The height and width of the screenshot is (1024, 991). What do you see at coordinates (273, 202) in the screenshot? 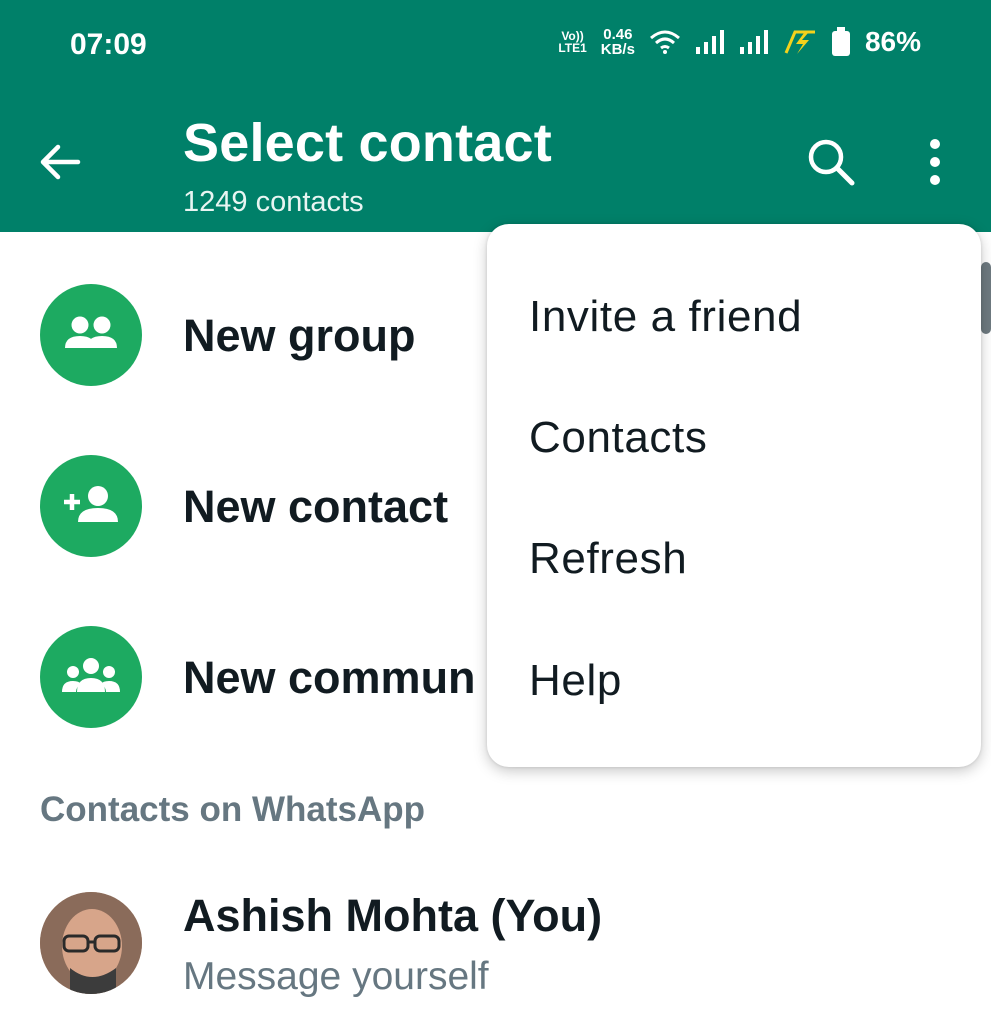
I see `contact-count: 1249 contacts` at bounding box center [273, 202].